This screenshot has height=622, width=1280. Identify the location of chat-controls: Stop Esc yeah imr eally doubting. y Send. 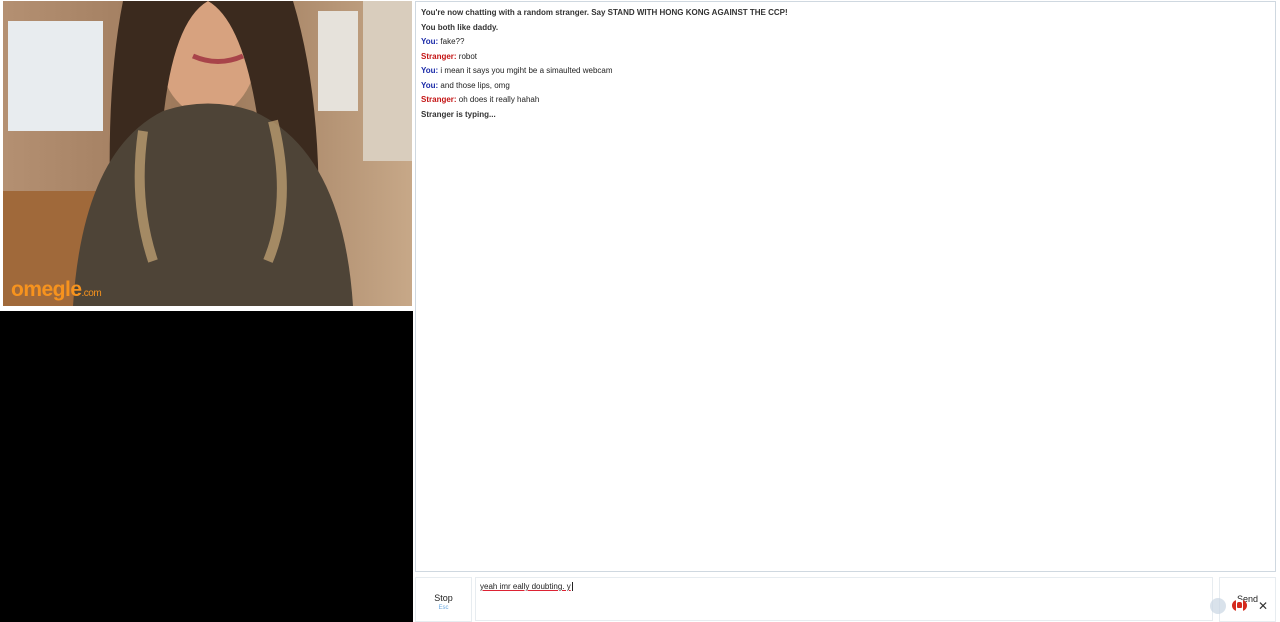
(845, 598).